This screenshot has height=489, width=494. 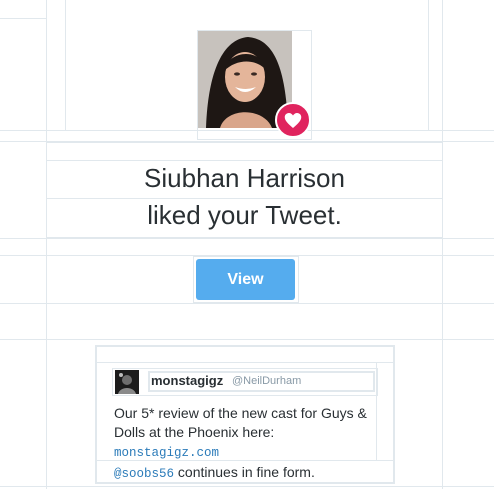 What do you see at coordinates (266, 381) in the screenshot?
I see `tweet-author-handle: @NeilDurham` at bounding box center [266, 381].